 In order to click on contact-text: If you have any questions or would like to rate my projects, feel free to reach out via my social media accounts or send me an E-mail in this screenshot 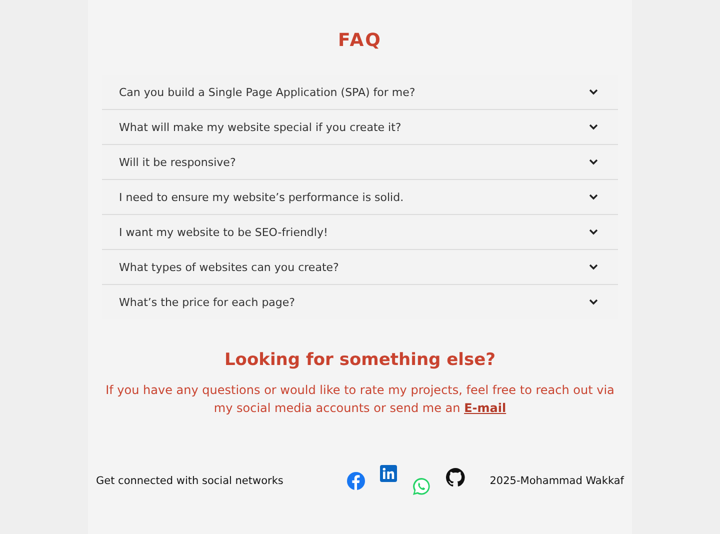, I will do `click(360, 399)`.